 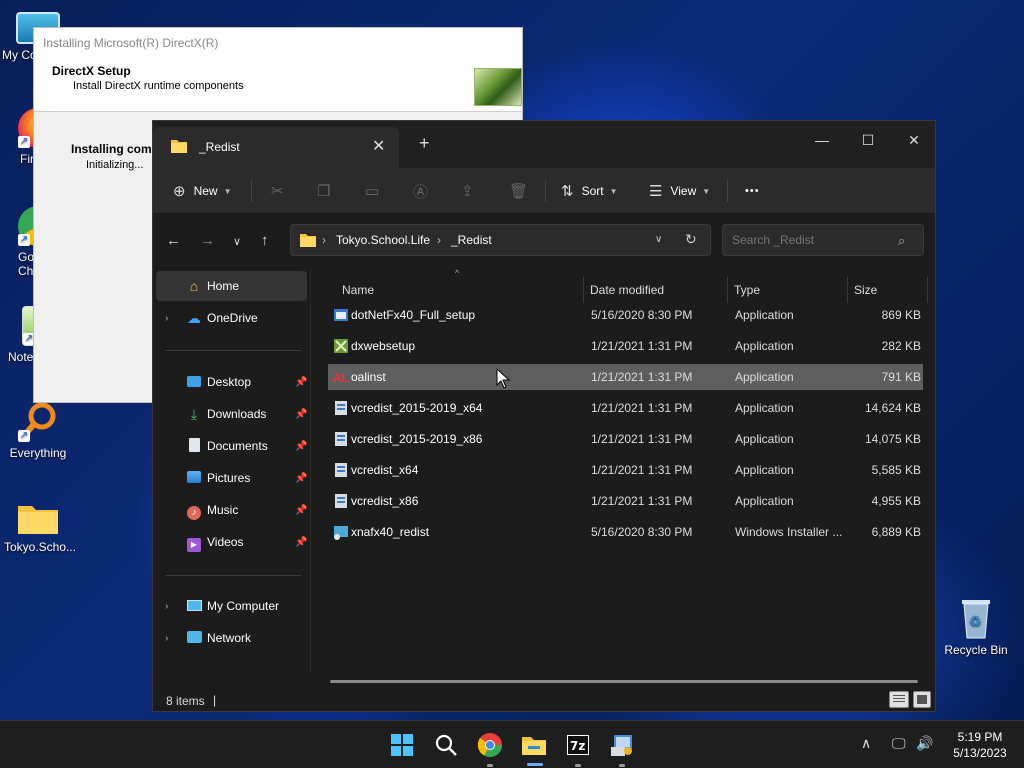 What do you see at coordinates (901, 315) in the screenshot?
I see `file-size: 869 KB` at bounding box center [901, 315].